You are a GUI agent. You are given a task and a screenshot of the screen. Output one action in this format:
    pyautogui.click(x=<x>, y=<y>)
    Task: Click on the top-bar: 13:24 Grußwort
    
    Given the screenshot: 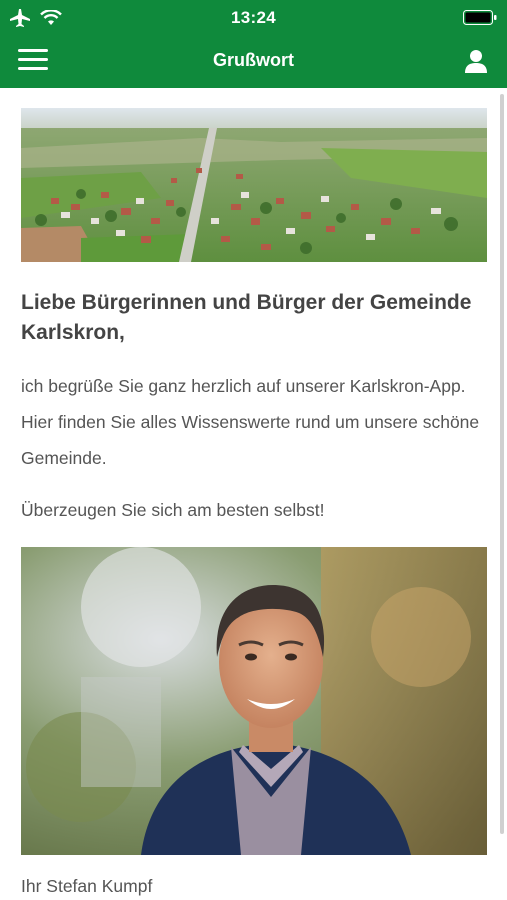 What is the action you would take?
    pyautogui.click(x=253, y=44)
    